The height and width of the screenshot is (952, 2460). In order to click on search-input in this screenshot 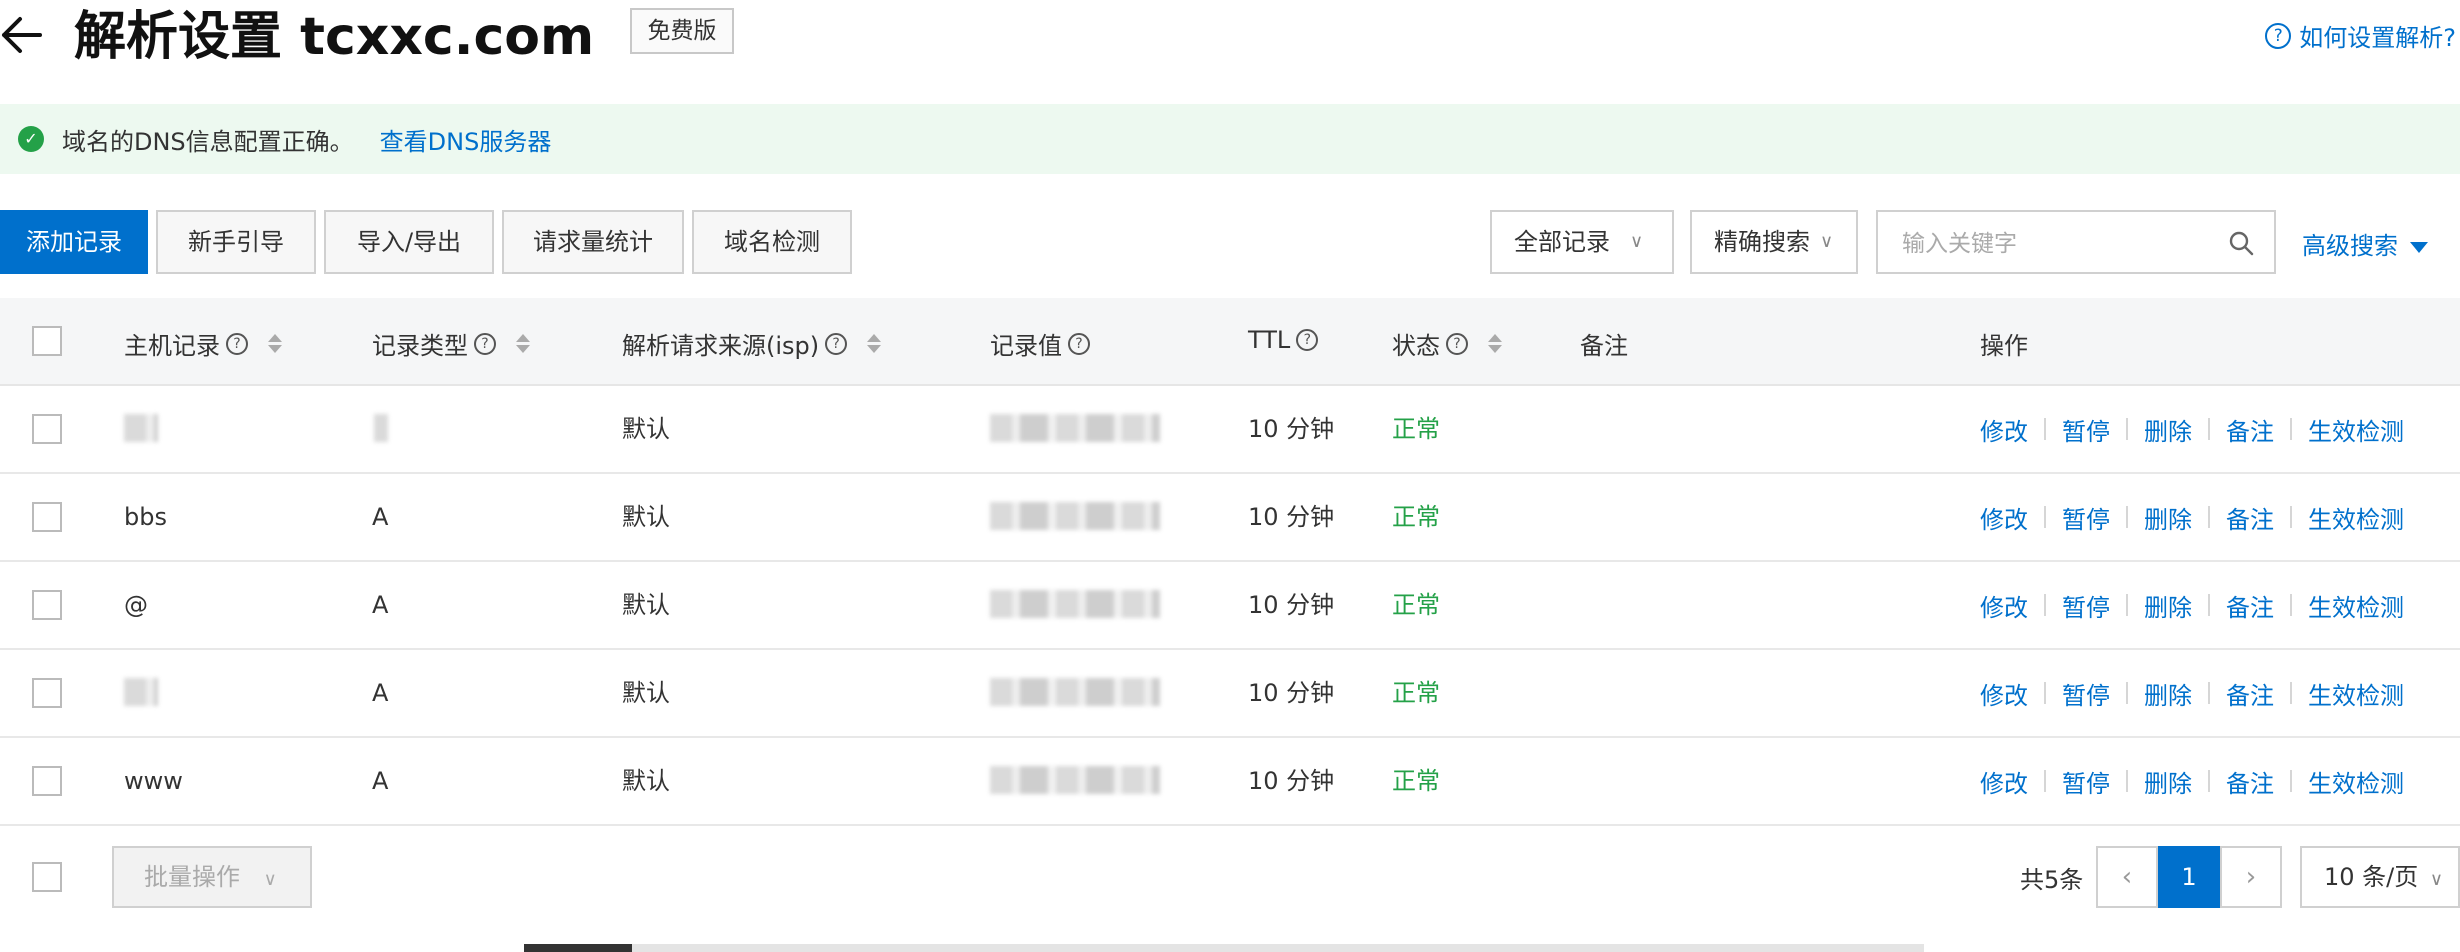, I will do `click(2052, 244)`.